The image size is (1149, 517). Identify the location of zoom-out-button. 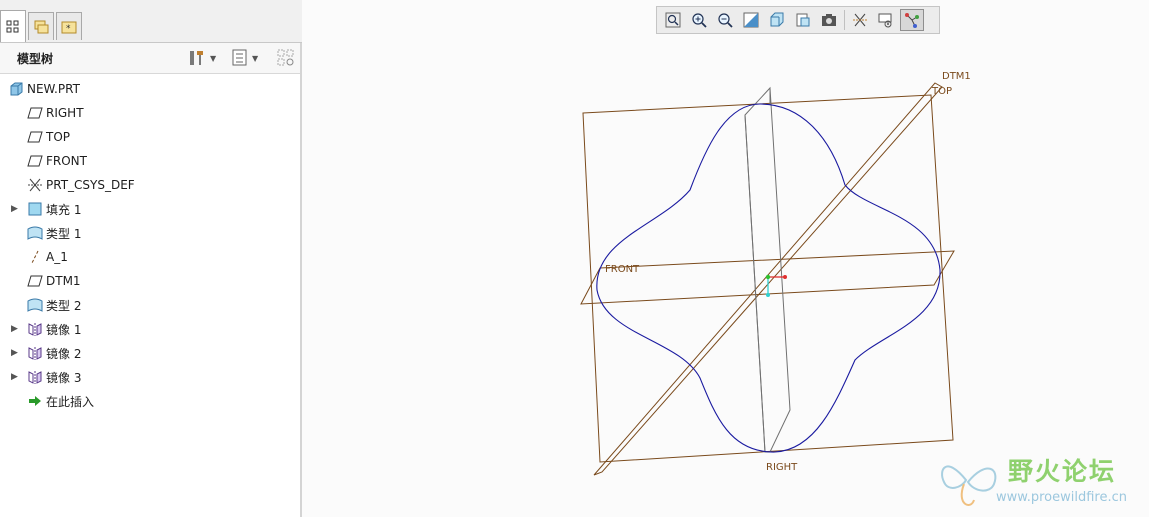
(725, 20).